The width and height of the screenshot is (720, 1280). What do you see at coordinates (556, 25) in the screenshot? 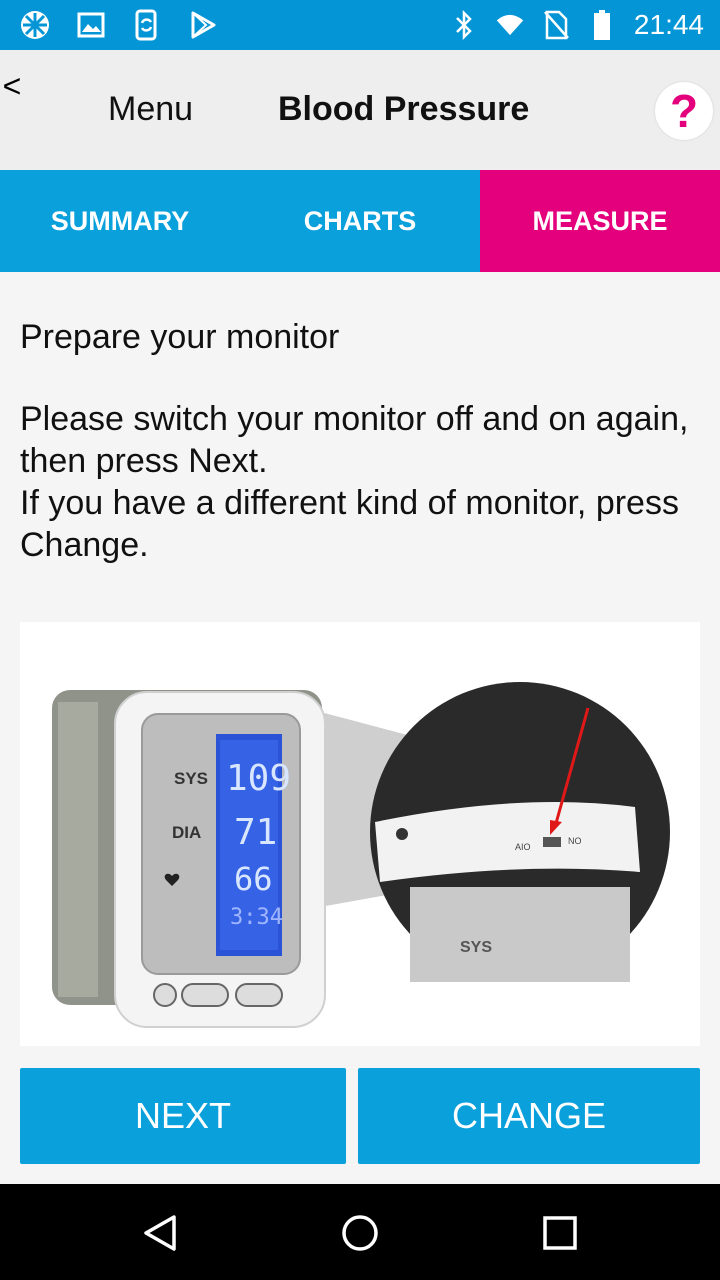
I see `no-sim-icon` at bounding box center [556, 25].